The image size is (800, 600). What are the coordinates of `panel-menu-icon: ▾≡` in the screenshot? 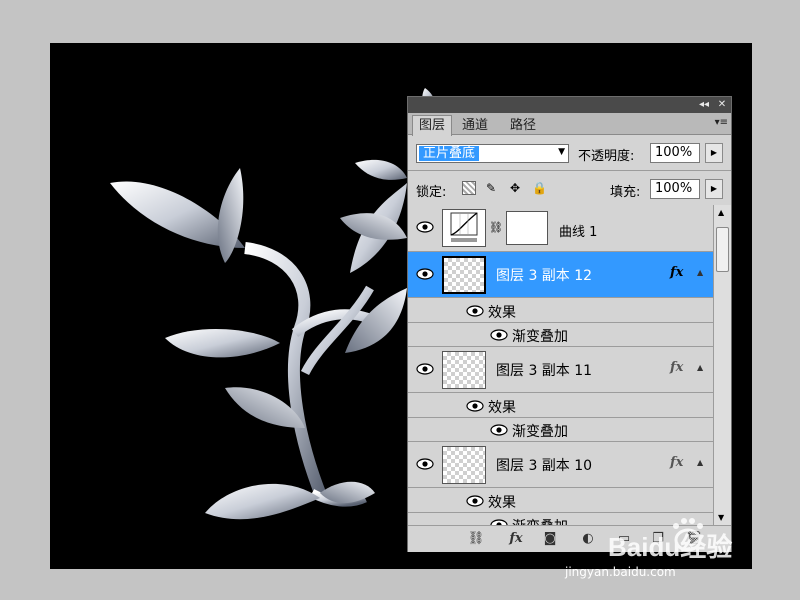 It's located at (721, 122).